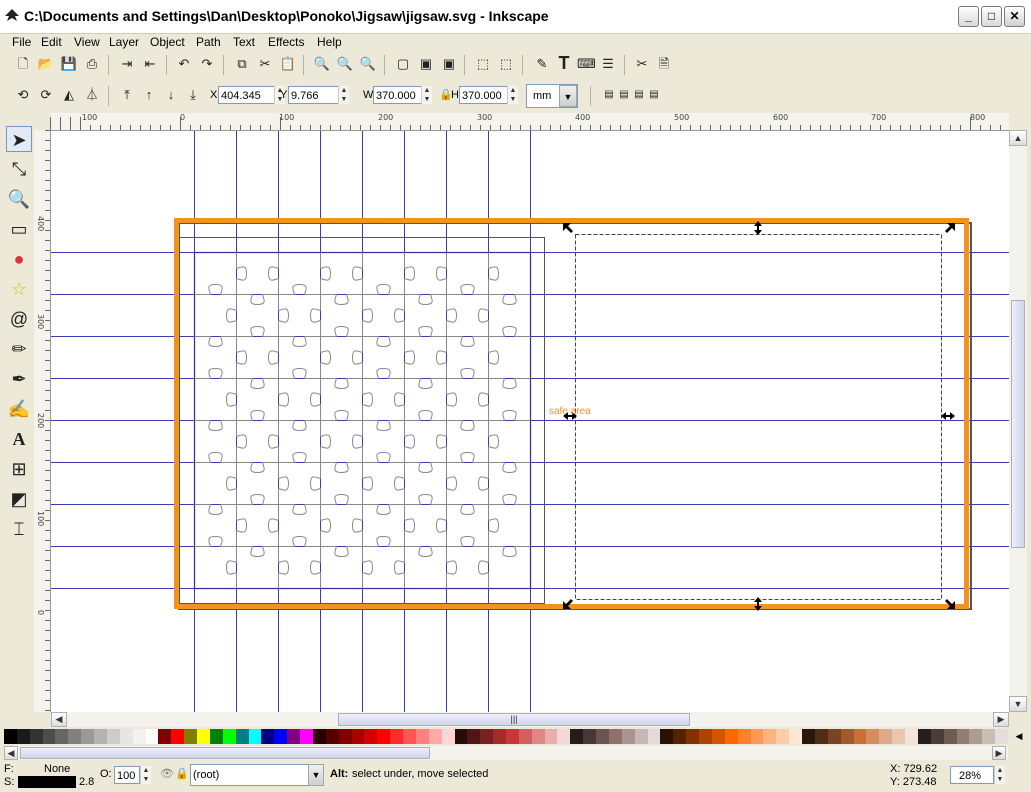 Image resolution: width=1031 pixels, height=792 pixels. I want to click on zoom-page-icon: 🔍, so click(368, 64).